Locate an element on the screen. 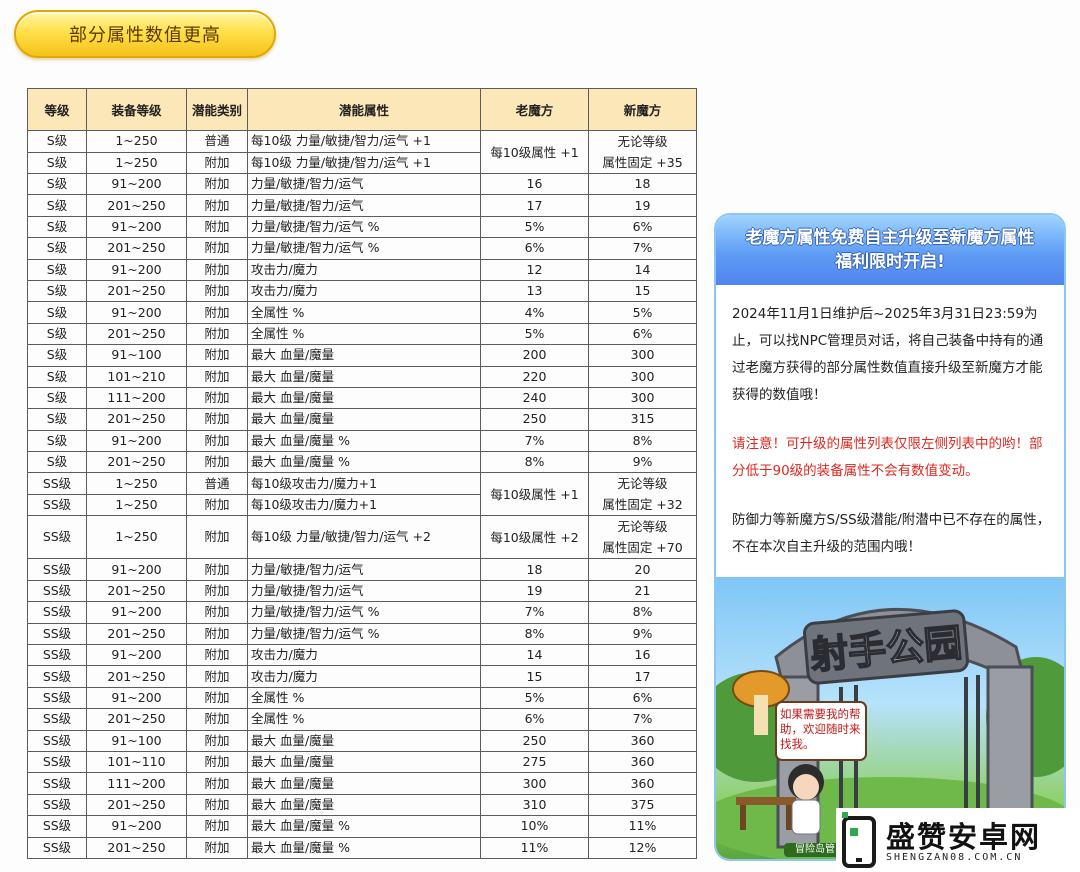  cell-potential-attr: 力量/敏捷/智力/运气 % is located at coordinates (364, 634).